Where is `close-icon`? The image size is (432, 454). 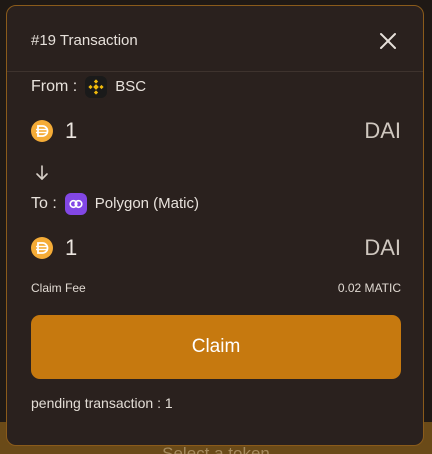
close-icon is located at coordinates (388, 41).